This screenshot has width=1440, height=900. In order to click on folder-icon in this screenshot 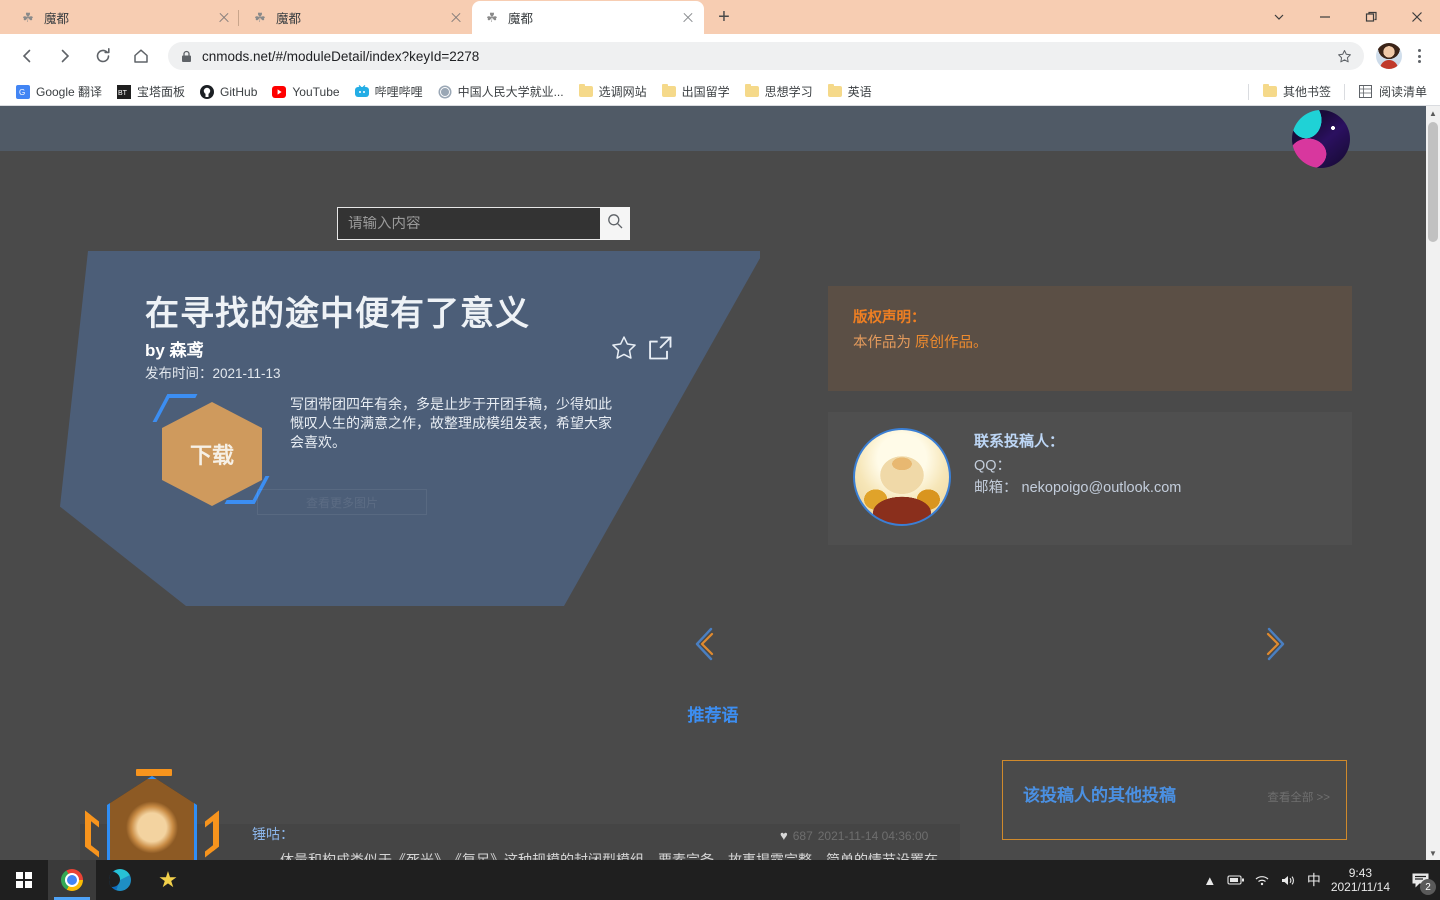, I will do `click(669, 91)`.